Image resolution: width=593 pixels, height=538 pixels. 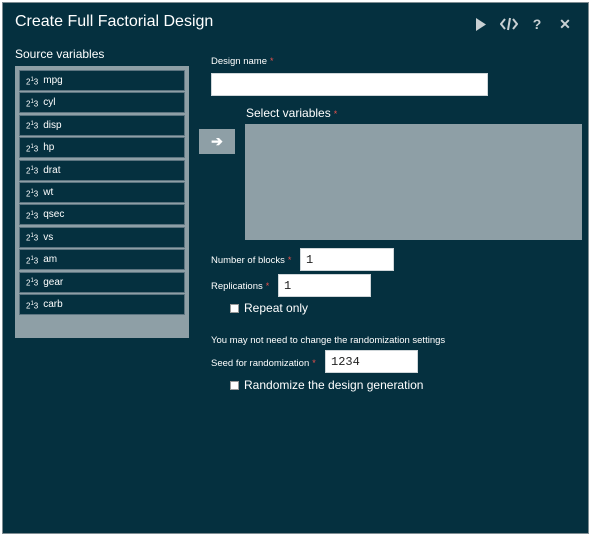 What do you see at coordinates (251, 260) in the screenshot?
I see `blocks-label: Number of blocks *` at bounding box center [251, 260].